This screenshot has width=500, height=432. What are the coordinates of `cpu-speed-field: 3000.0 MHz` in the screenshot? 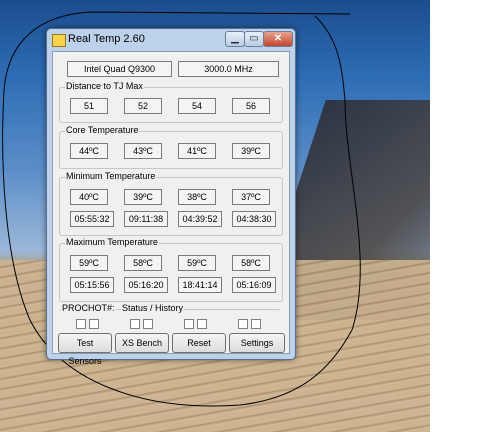 It's located at (228, 69).